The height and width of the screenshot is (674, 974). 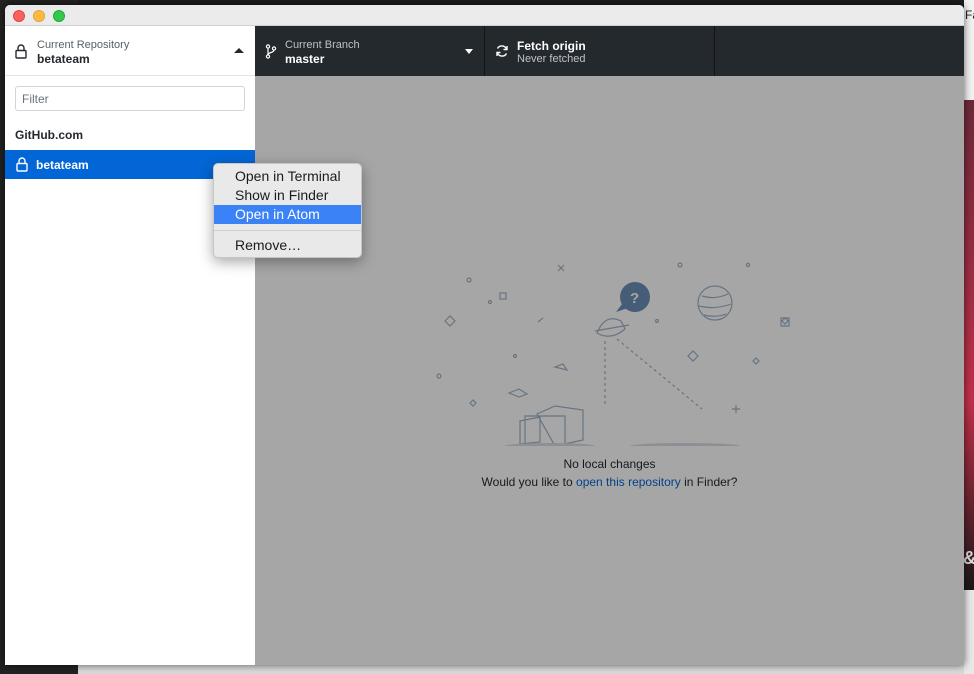 I want to click on fetch-origin-title: Fetch origin, so click(x=551, y=46).